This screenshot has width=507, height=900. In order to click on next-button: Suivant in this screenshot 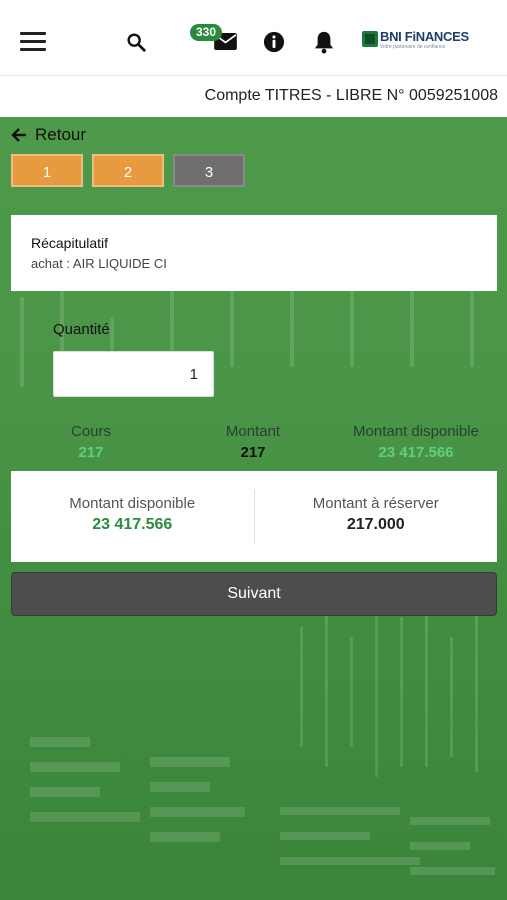, I will do `click(254, 594)`.